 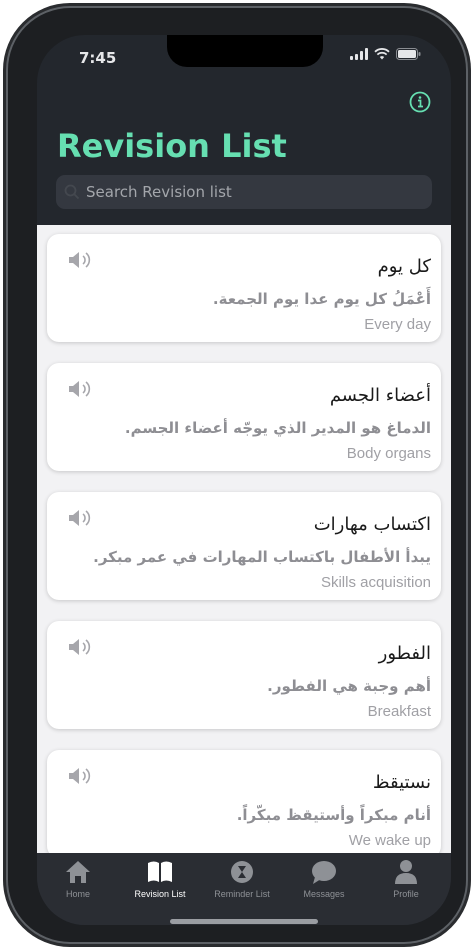 What do you see at coordinates (420, 102) in the screenshot?
I see `info-icon` at bounding box center [420, 102].